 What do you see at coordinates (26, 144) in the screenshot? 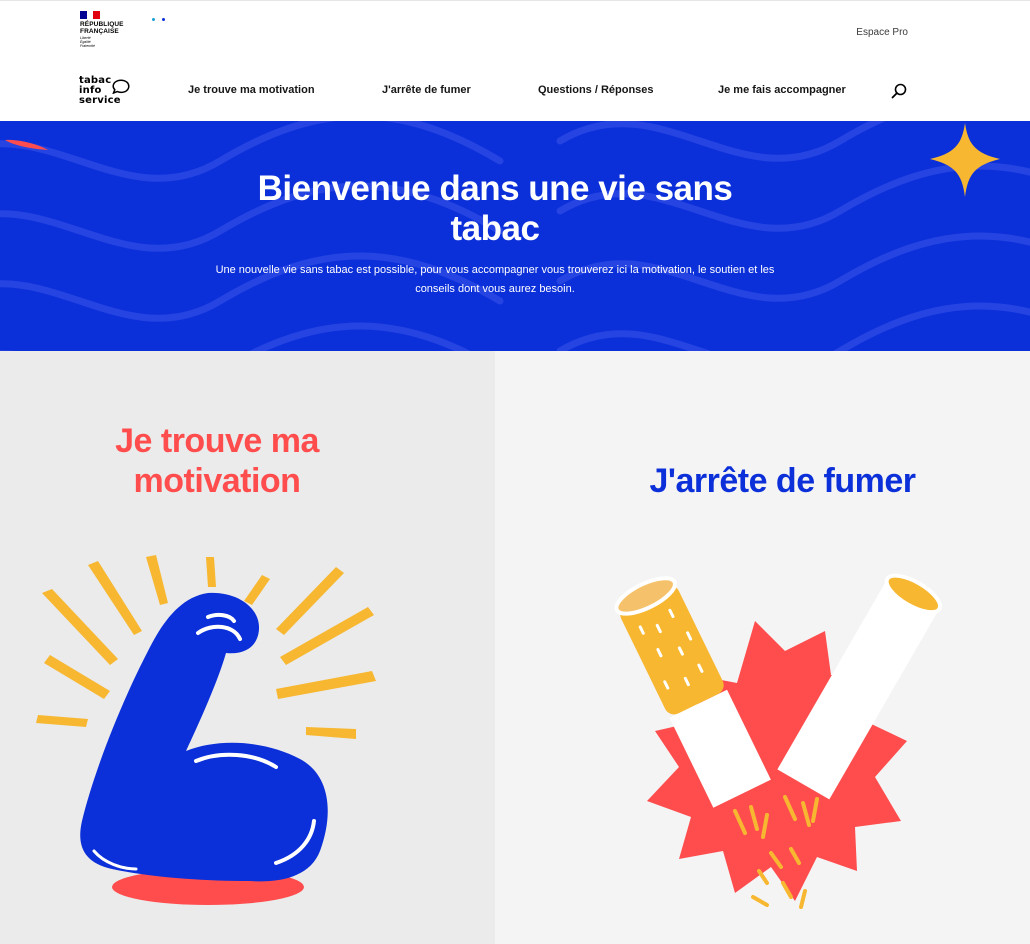
I see `decorative-streak` at bounding box center [26, 144].